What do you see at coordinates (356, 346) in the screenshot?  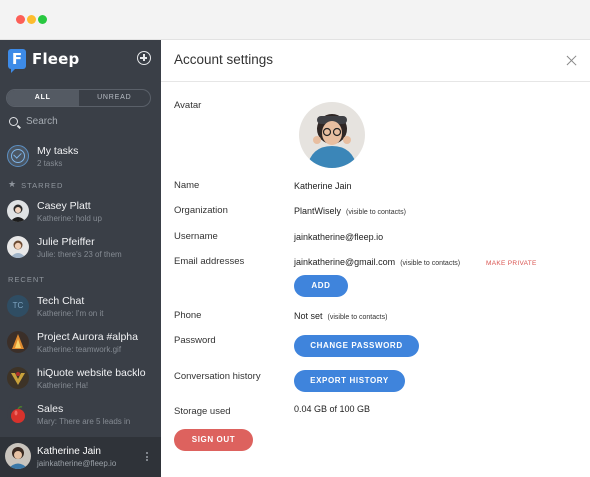 I see `change-password-button: CHANGE PASSWORD` at bounding box center [356, 346].